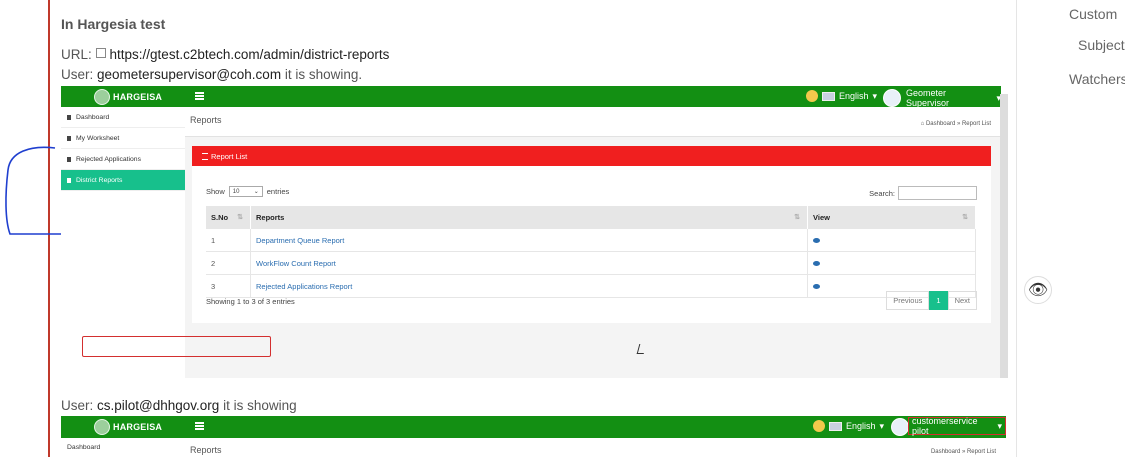 The width and height of the screenshot is (1125, 457). I want to click on entries-select: 10 ⌄, so click(245, 191).